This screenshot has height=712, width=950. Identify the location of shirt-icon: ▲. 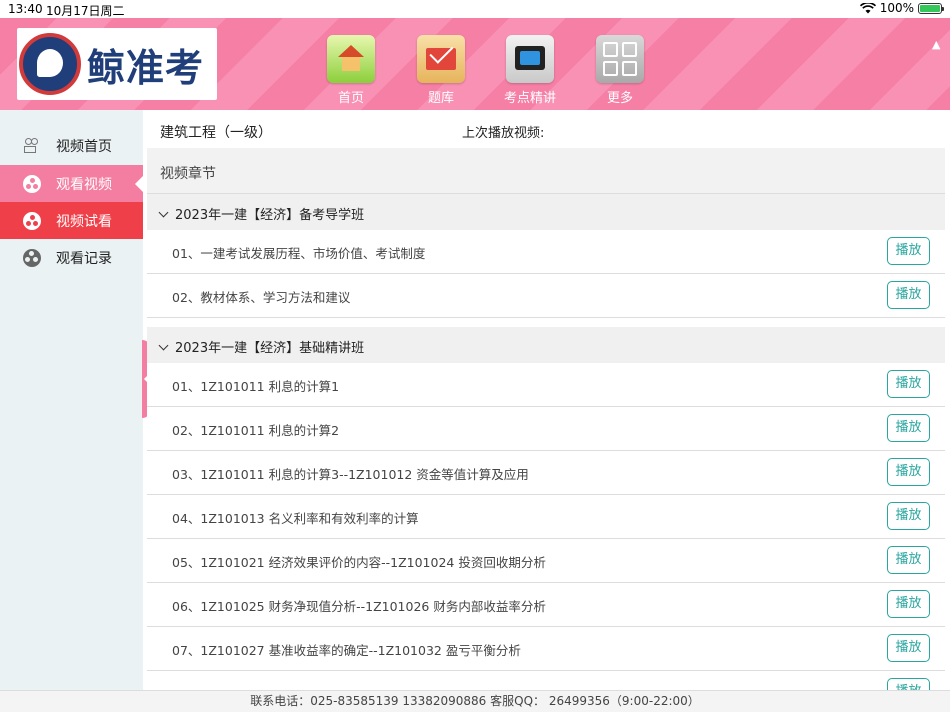
(938, 44).